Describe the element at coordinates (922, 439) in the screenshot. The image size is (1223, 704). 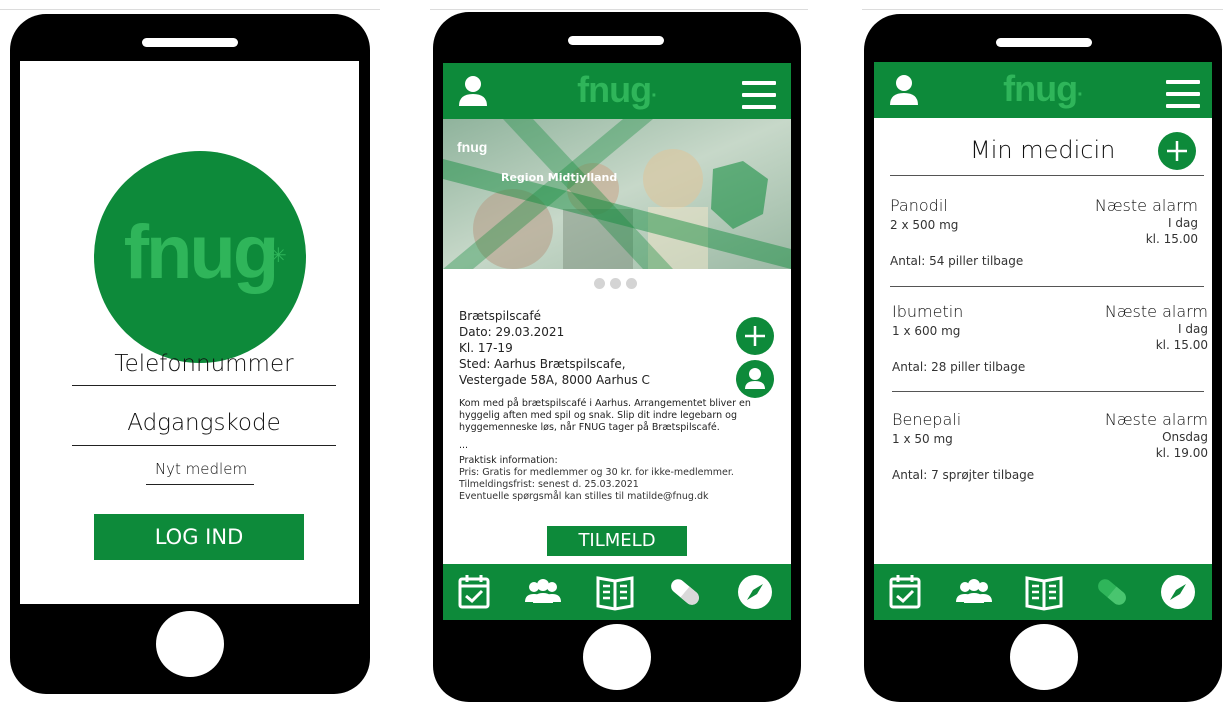
I see `medicine-dose: 1 x 50 mg` at that location.